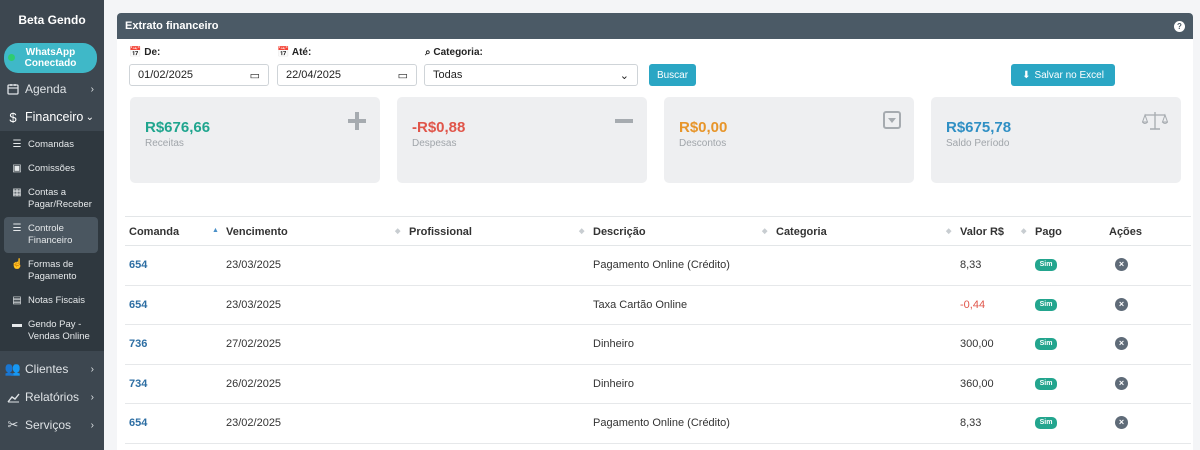 The image size is (1200, 450). Describe the element at coordinates (613, 383) in the screenshot. I see `descricao-cell: Dinheiro` at that location.